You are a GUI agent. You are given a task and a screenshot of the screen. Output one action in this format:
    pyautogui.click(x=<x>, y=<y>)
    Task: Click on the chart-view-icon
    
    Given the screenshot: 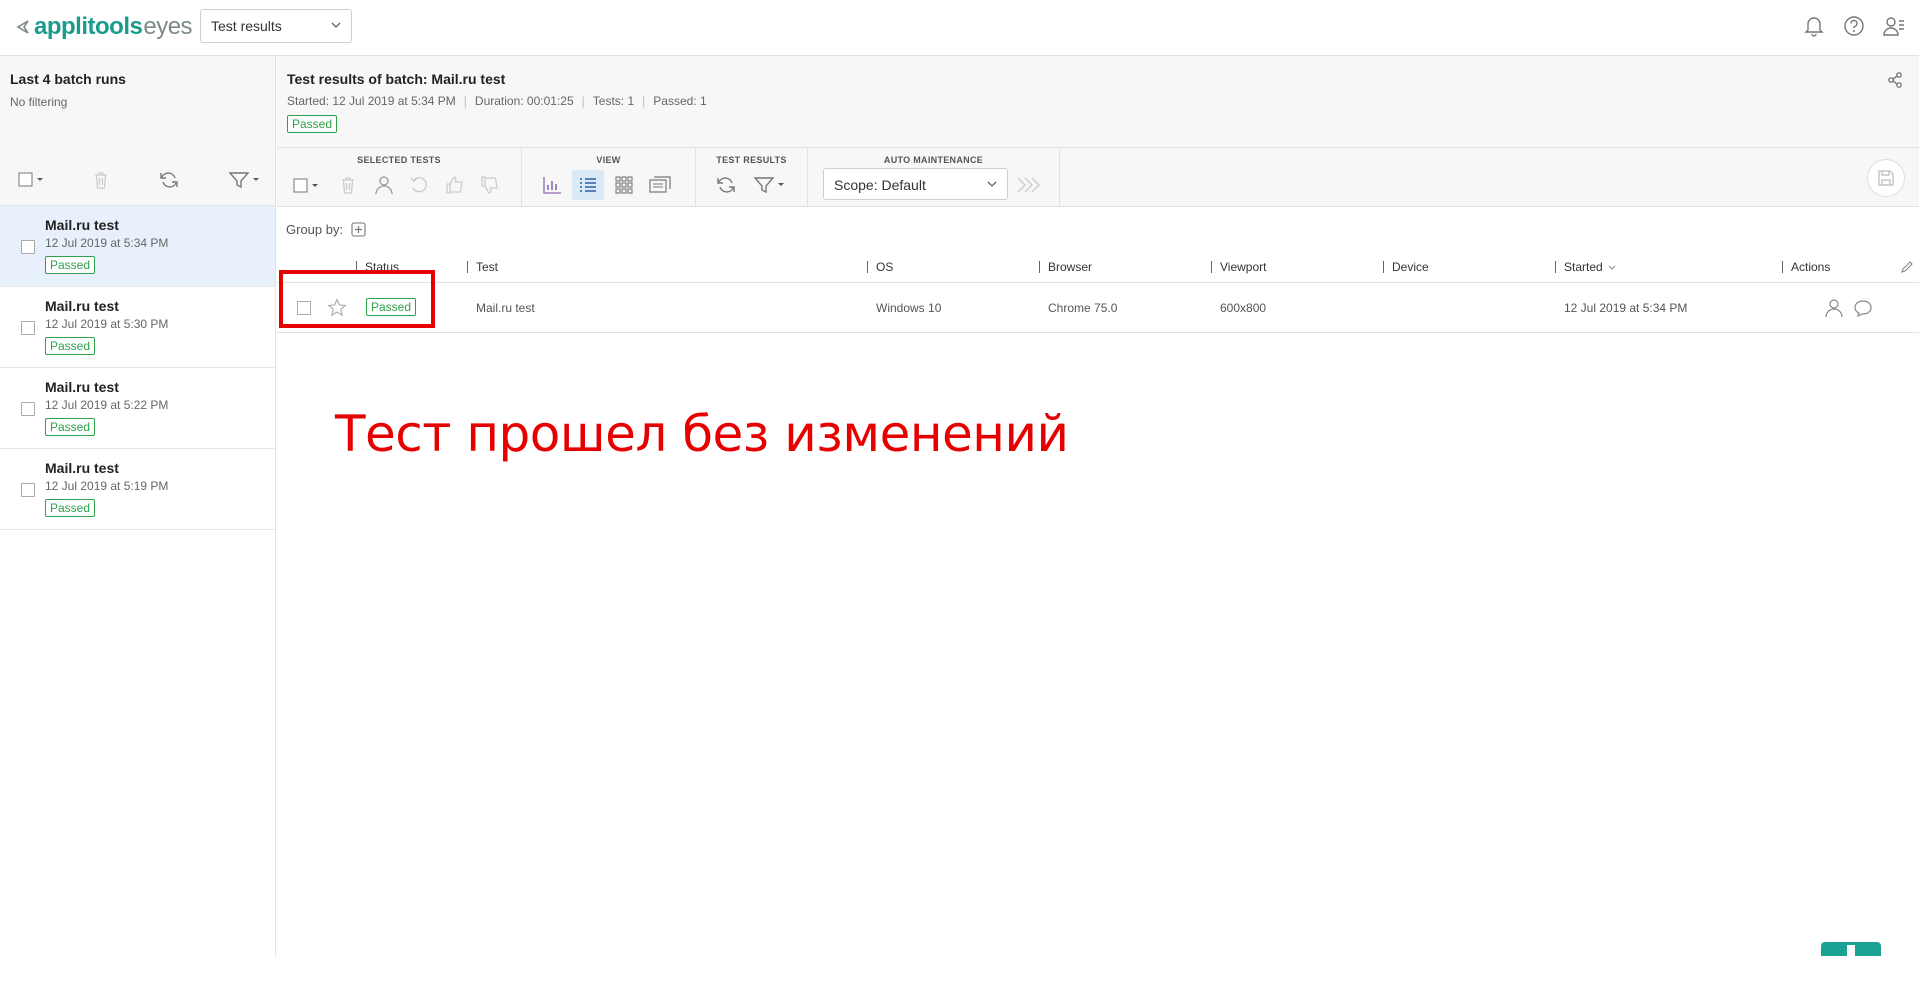 What is the action you would take?
    pyautogui.click(x=552, y=185)
    